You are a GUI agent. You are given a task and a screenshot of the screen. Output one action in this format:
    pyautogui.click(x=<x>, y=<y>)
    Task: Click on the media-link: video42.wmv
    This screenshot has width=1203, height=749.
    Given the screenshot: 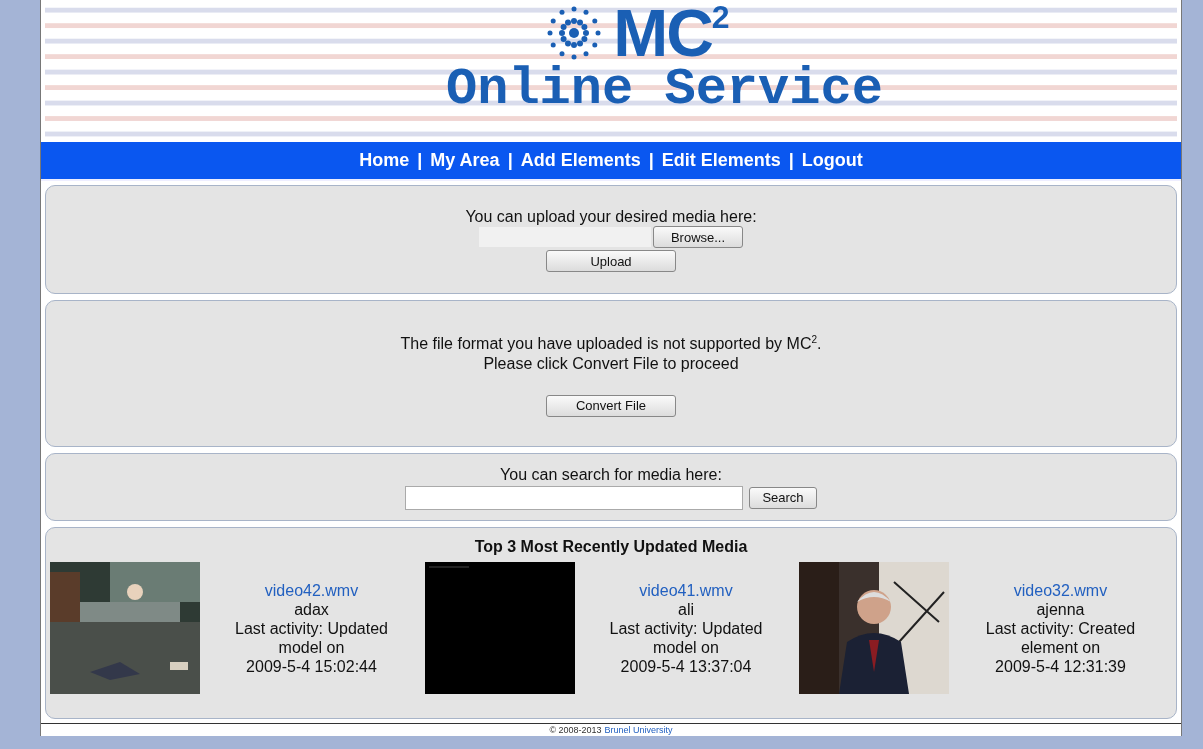 What is the action you would take?
    pyautogui.click(x=311, y=590)
    